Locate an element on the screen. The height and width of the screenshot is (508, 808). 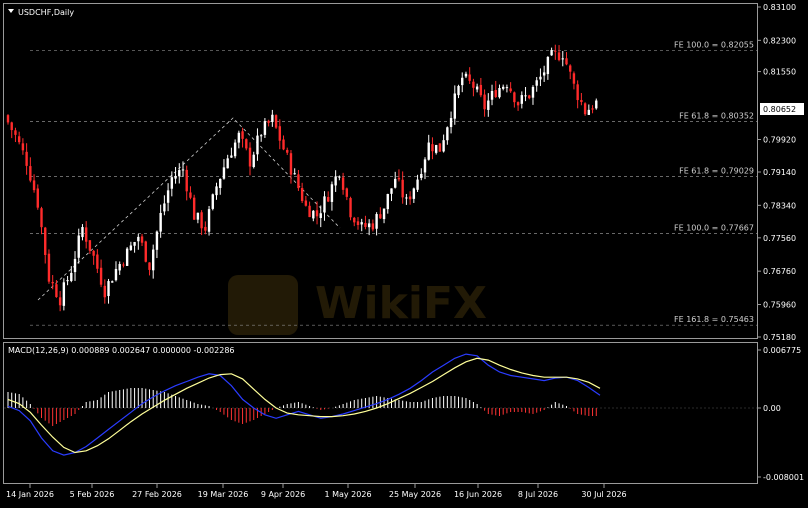
time-tick-label: 16 Jun 2026 is located at coordinates (478, 494).